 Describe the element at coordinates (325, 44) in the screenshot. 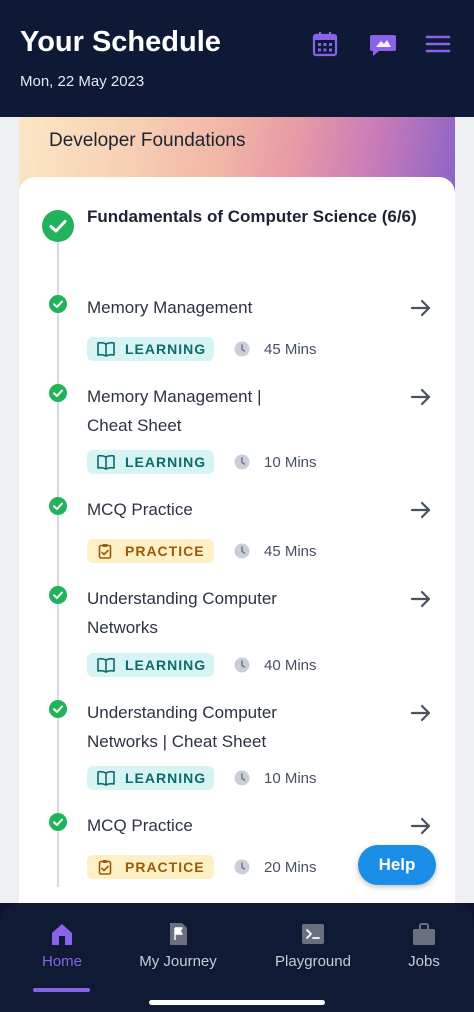

I see `calendar-icon` at that location.